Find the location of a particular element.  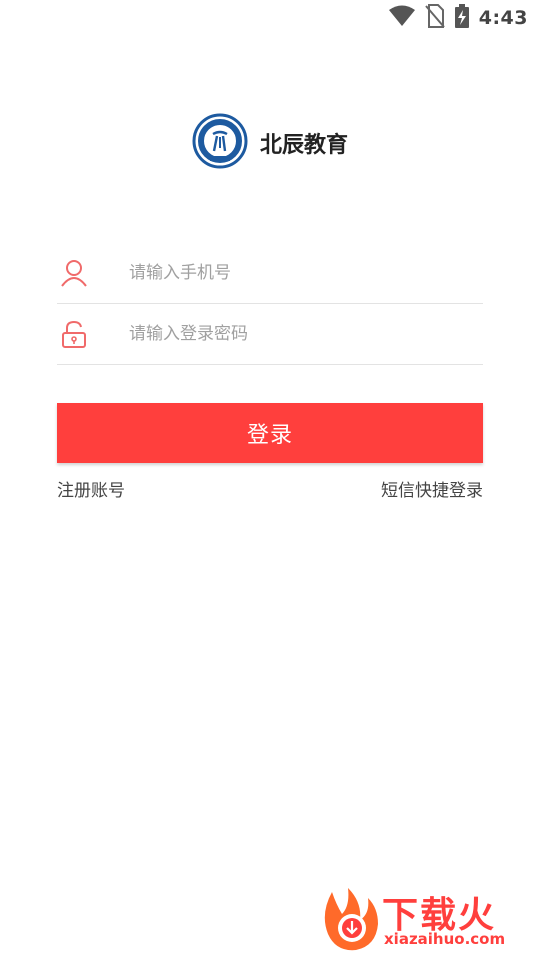

status-icons: 4:43 is located at coordinates (458, 18).